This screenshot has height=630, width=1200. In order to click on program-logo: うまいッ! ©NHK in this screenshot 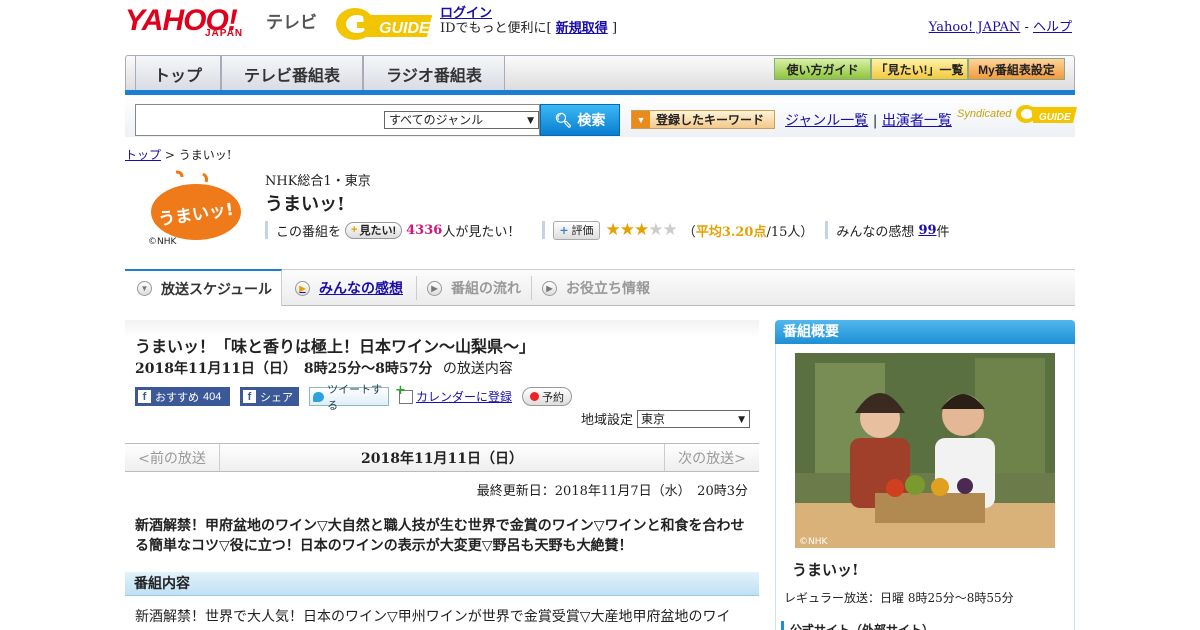, I will do `click(194, 208)`.